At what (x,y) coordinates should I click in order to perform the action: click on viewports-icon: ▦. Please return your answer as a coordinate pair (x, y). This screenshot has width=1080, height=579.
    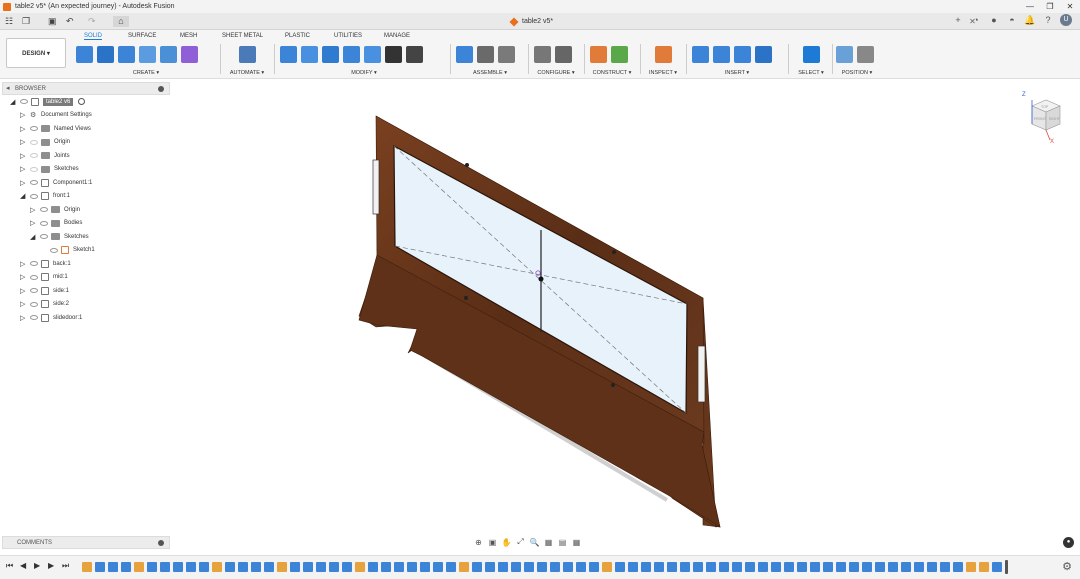
    Looking at the image, I should click on (576, 542).